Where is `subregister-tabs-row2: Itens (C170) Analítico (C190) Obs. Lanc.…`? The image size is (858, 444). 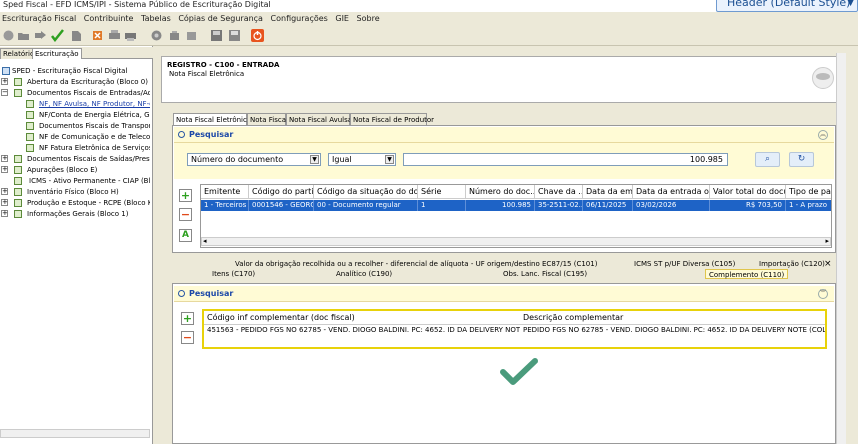 subregister-tabs-row2: Itens (C170) Analítico (C190) Obs. Lanc.… is located at coordinates (504, 274).